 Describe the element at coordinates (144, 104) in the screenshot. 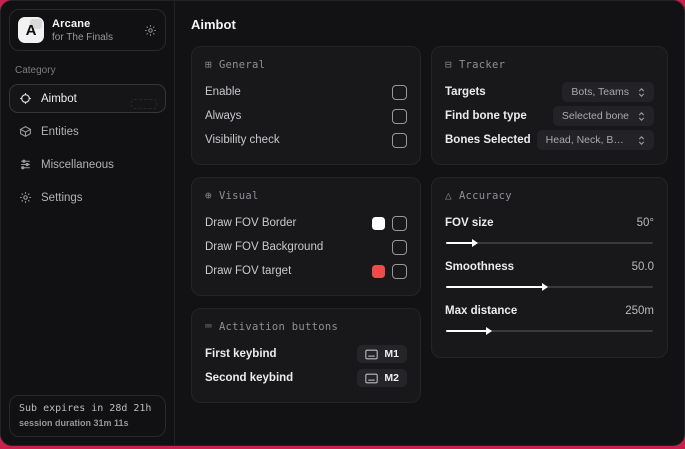

I see `keybind-hint` at that location.